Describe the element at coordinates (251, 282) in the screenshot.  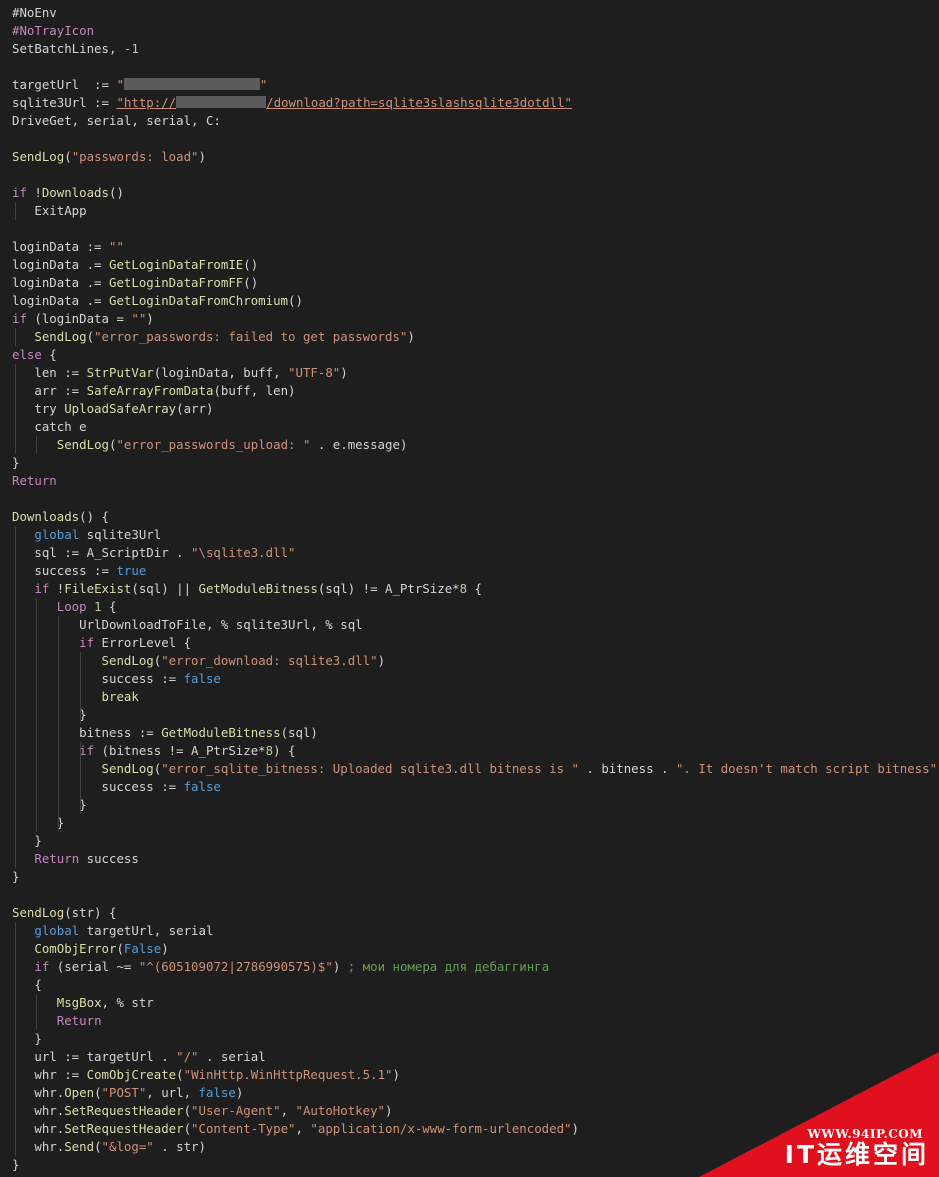
I see `code-token: ()` at that location.